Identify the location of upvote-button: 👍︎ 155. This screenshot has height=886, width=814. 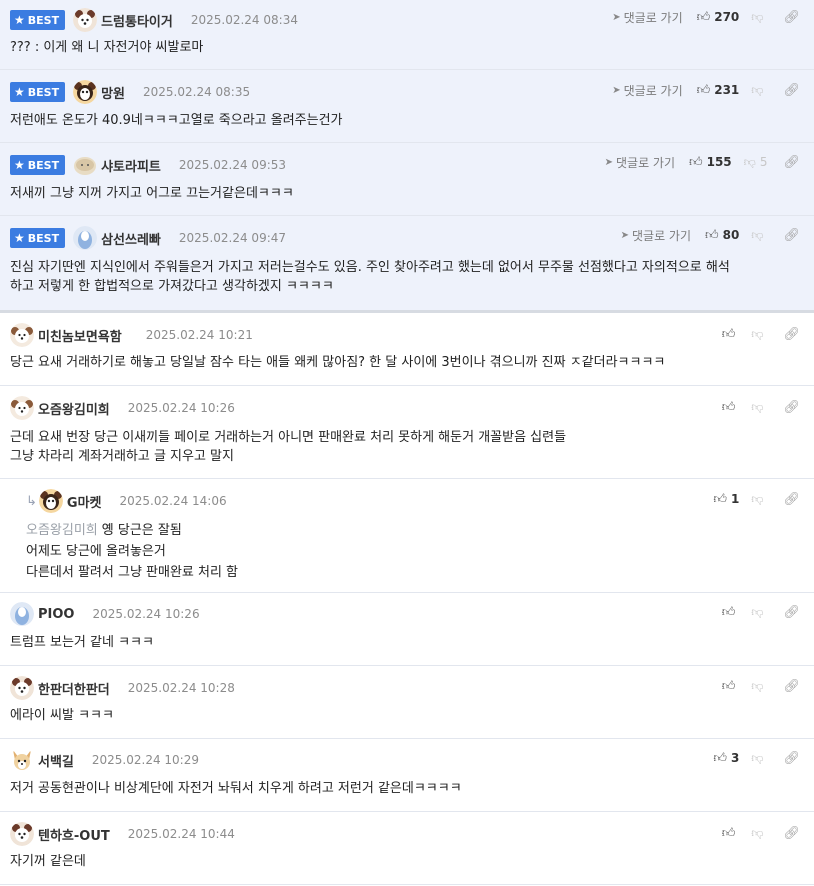
(710, 162).